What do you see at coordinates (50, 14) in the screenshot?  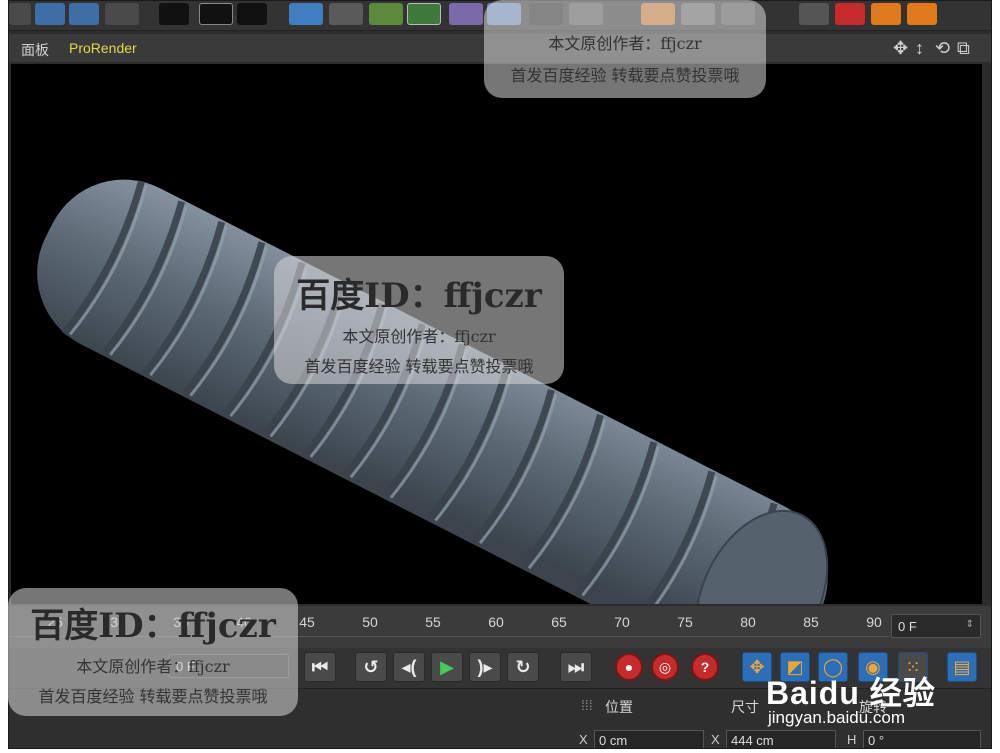 I see `record-icon` at bounding box center [50, 14].